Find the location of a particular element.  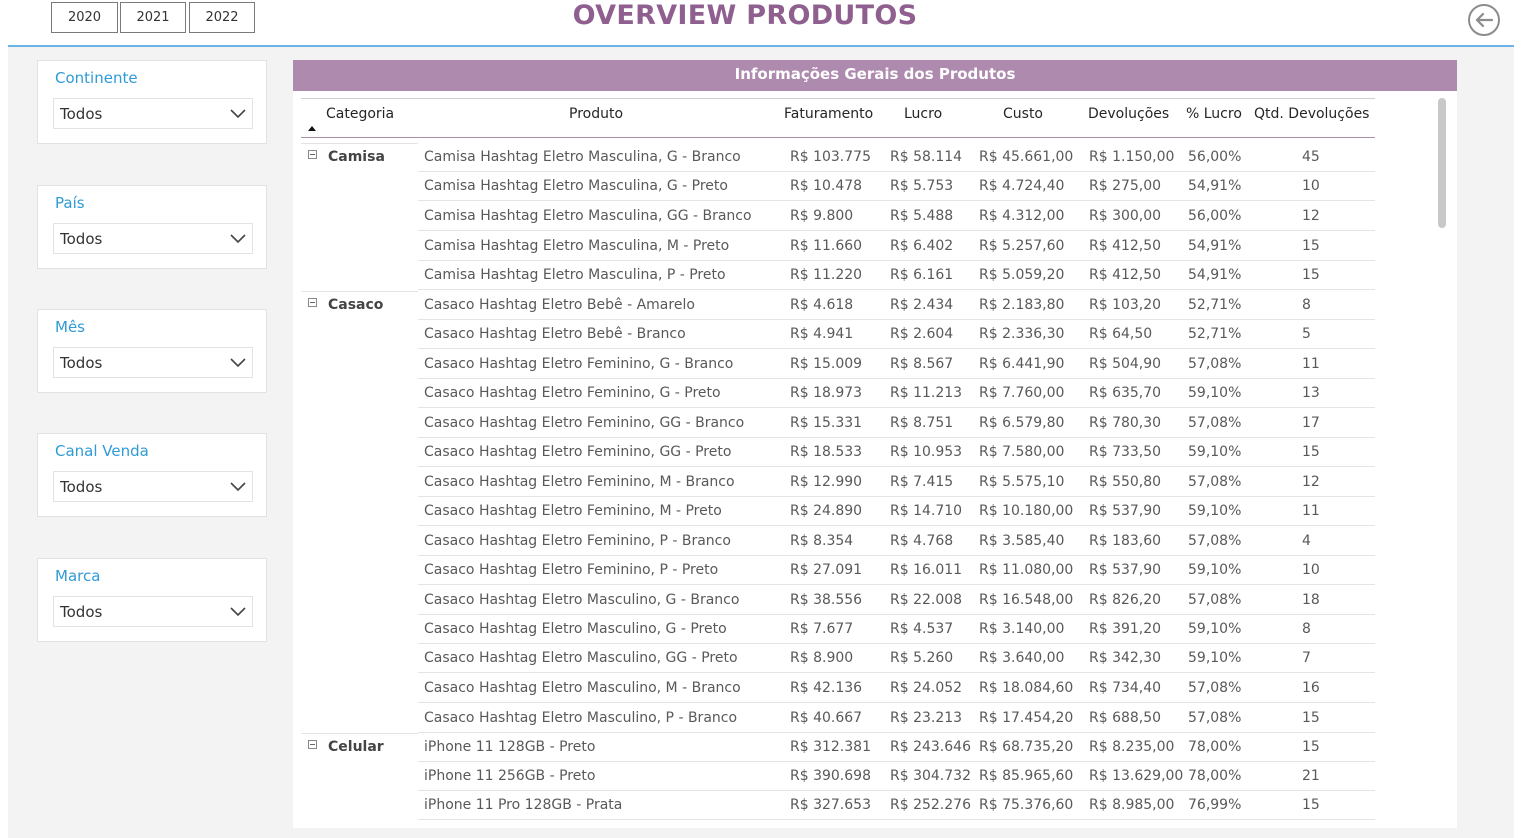

pct-lucro-cell: 54,91% is located at coordinates (1215, 275).